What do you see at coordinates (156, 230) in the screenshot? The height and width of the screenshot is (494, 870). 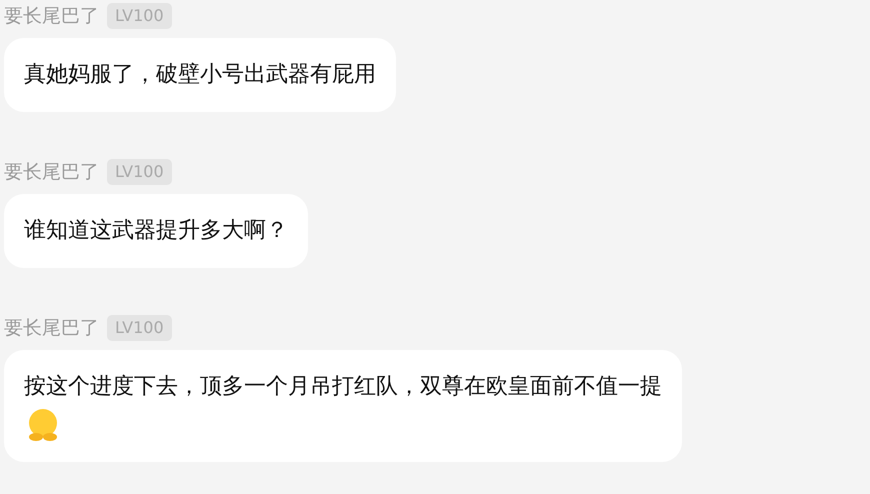 I see `message-text: 谁知道这武器提升多大啊？` at bounding box center [156, 230].